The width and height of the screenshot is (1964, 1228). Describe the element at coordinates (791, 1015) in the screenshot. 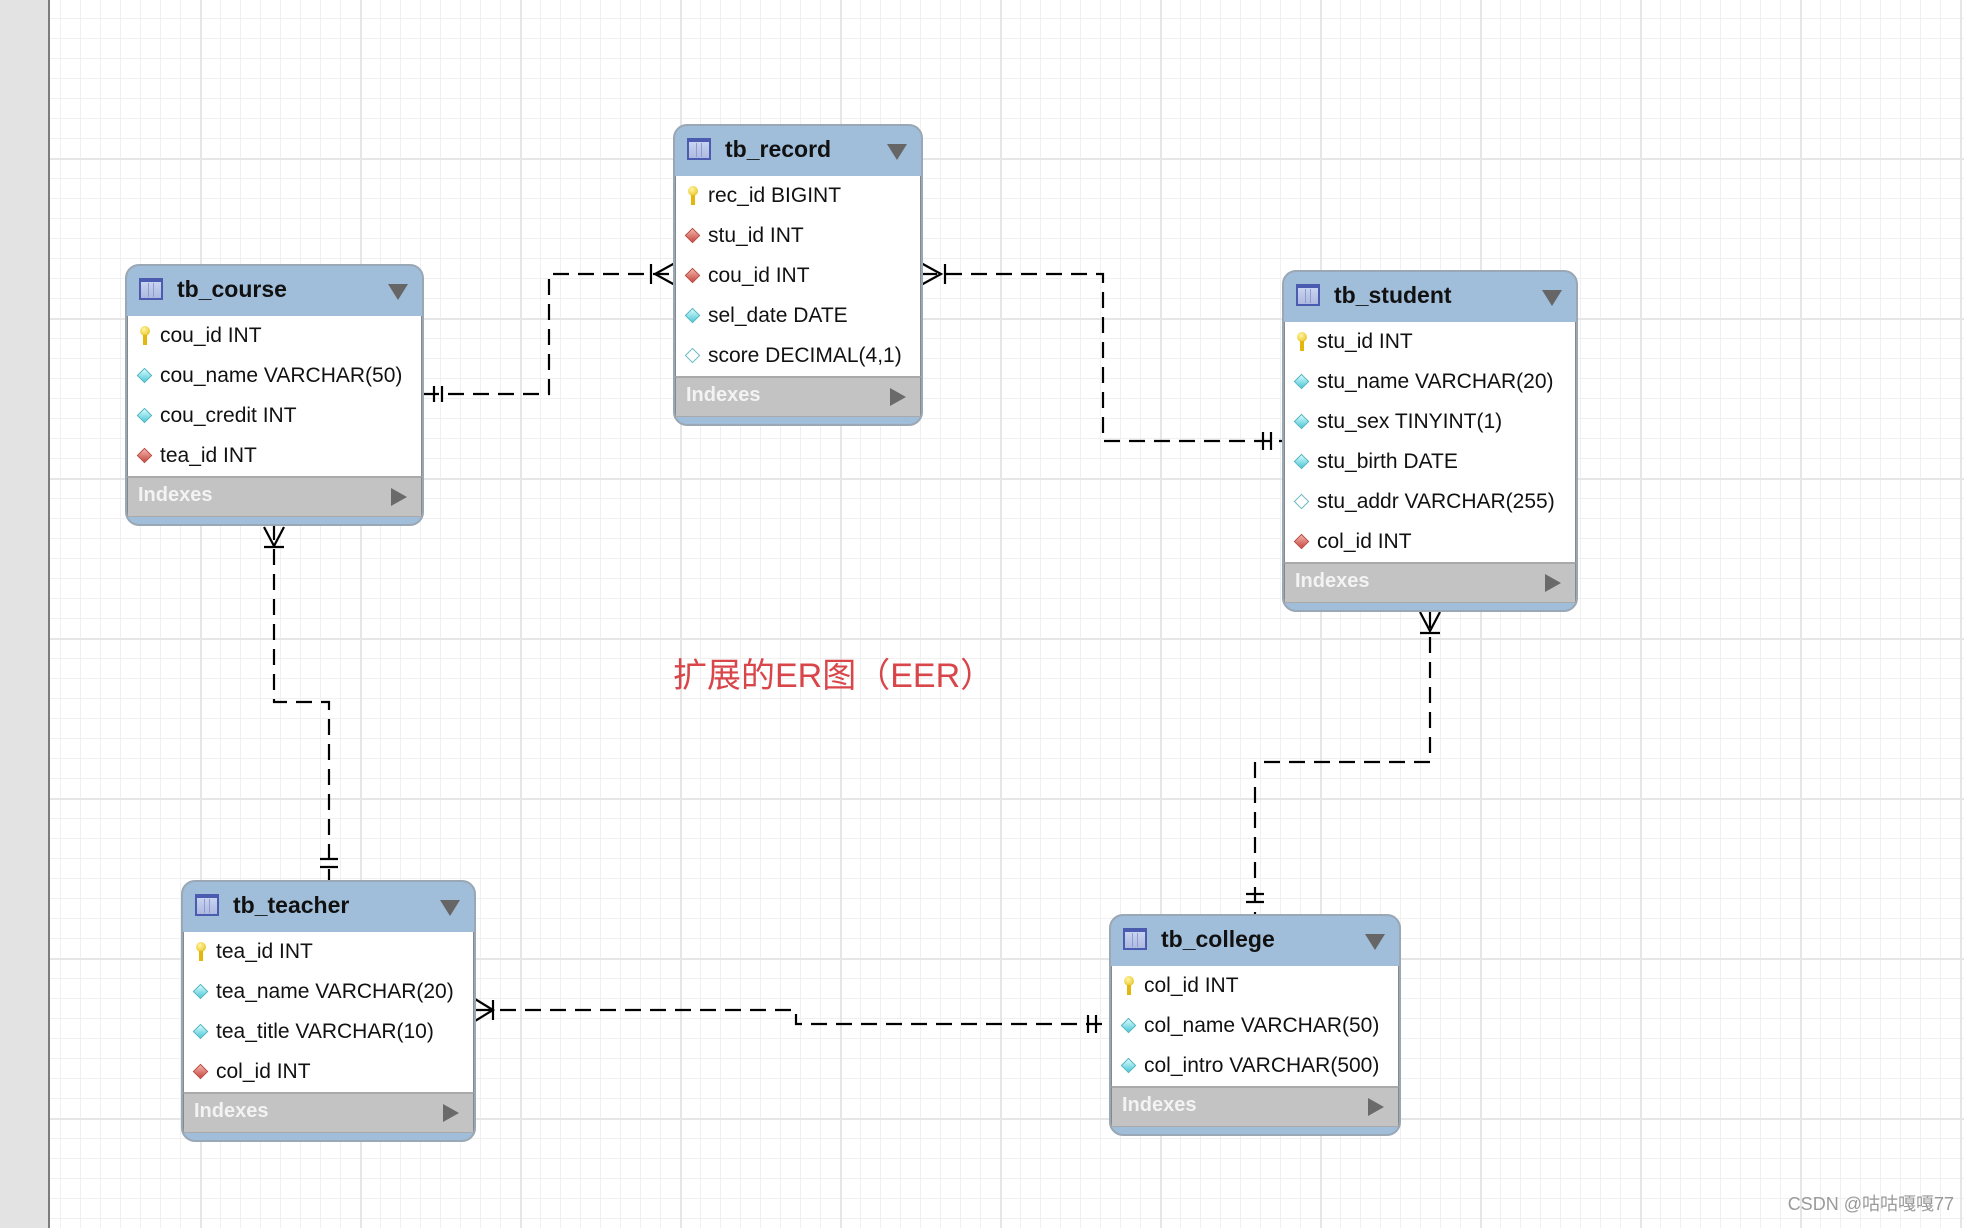

I see `relationship-college-teacher` at that location.